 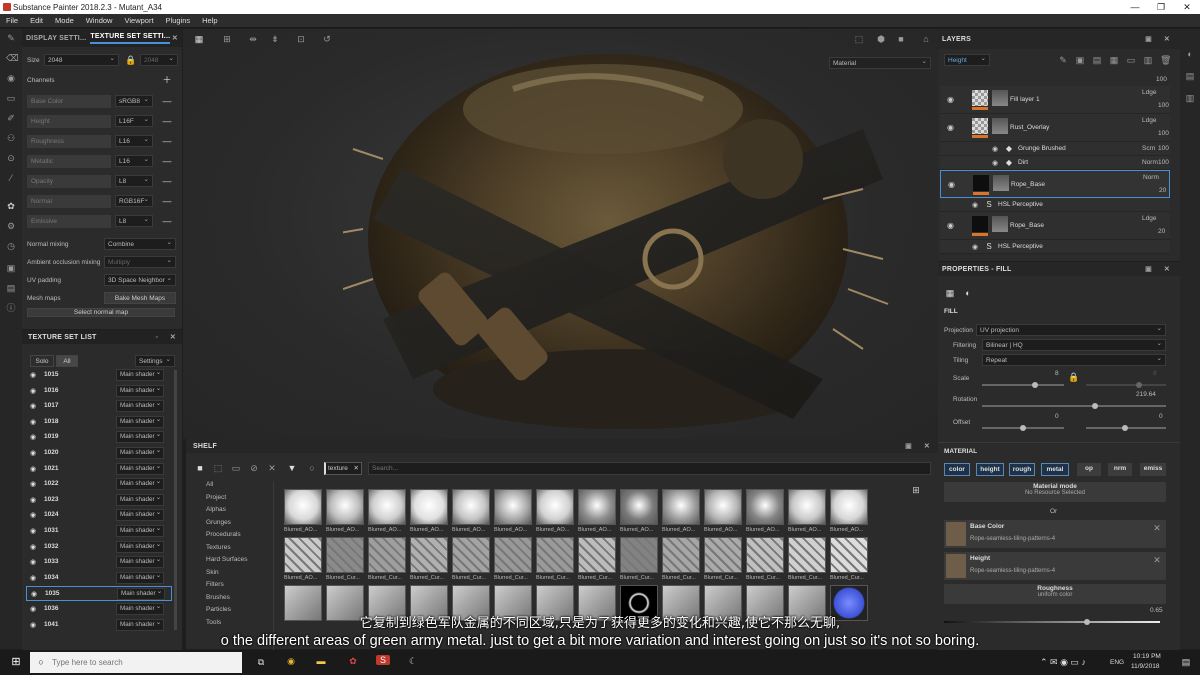 I want to click on menu-edit: Edit, so click(x=36, y=20).